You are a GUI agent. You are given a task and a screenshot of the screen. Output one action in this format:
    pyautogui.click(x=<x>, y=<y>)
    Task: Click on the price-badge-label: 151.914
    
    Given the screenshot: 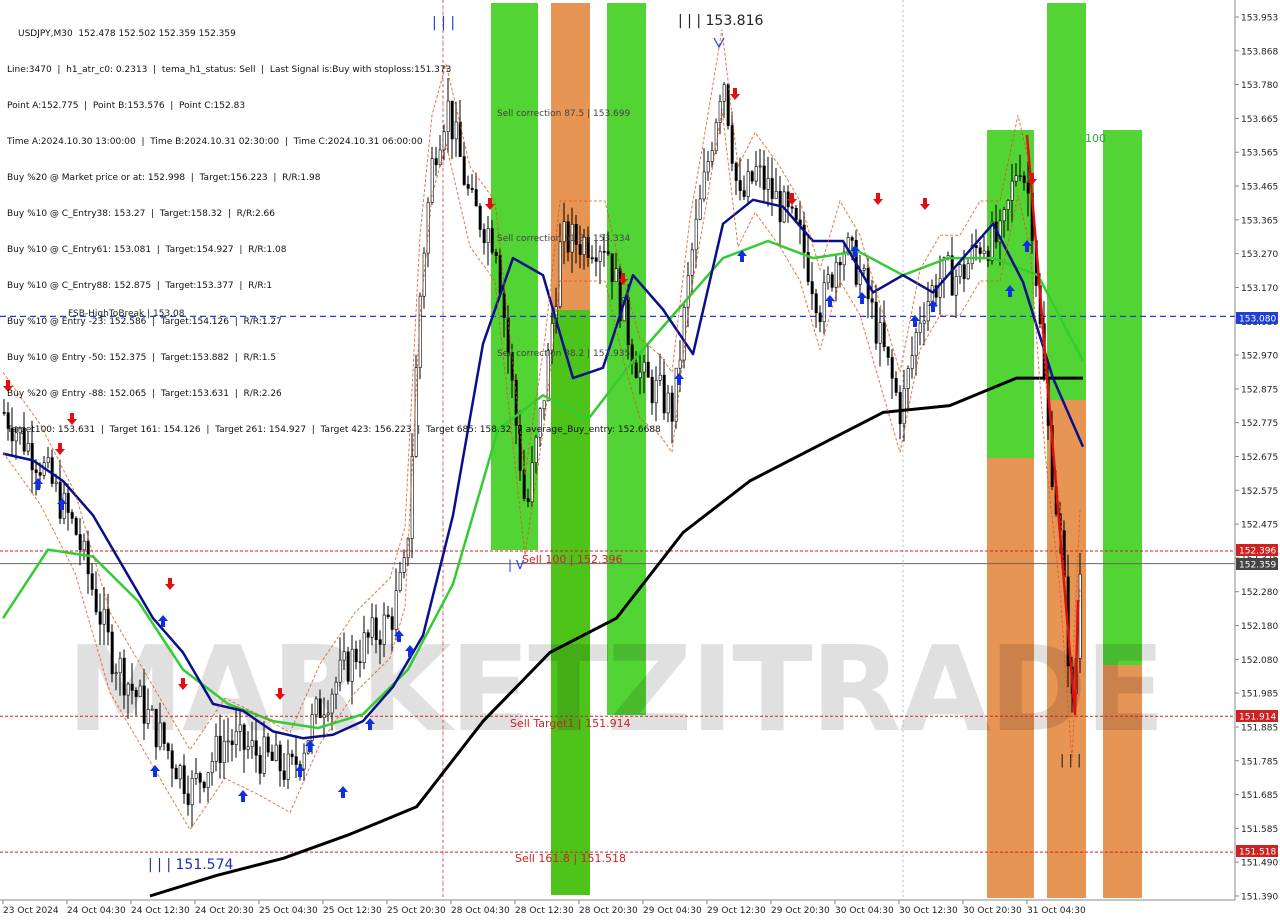 What is the action you would take?
    pyautogui.click(x=1257, y=718)
    